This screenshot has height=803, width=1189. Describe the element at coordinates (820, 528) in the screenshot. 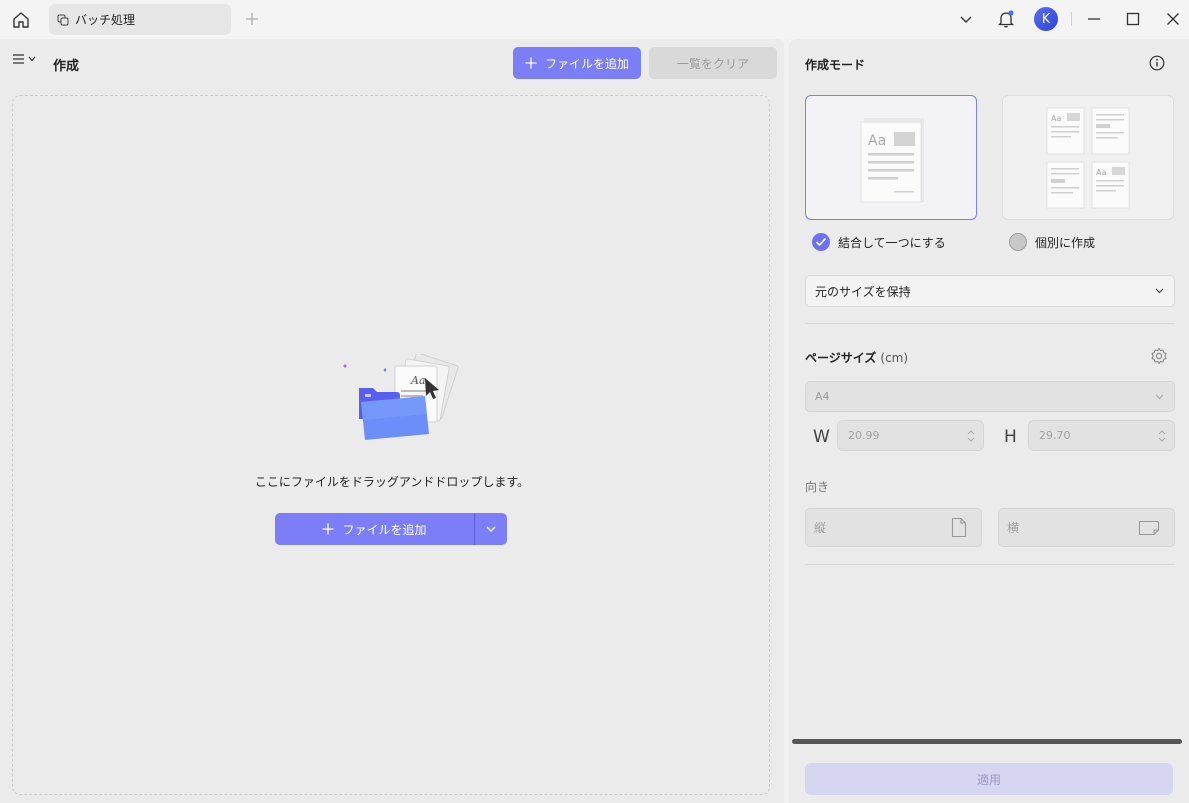

I see `portrait-label: 縦` at that location.